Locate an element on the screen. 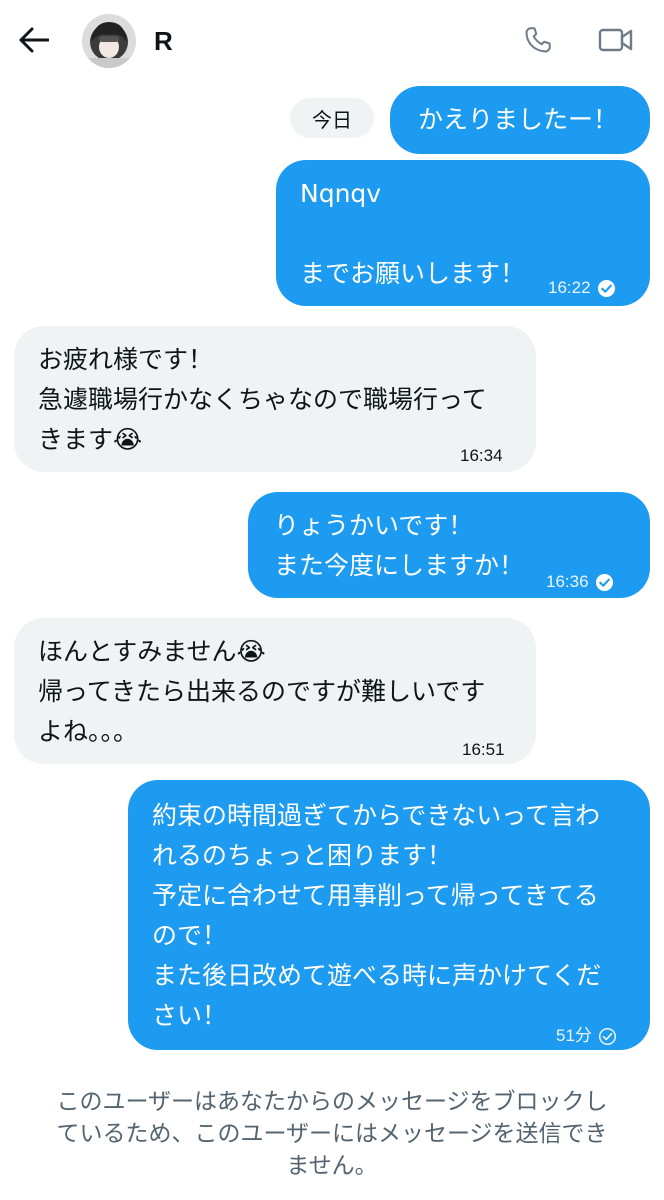 The height and width of the screenshot is (1200, 664). conversation-header: R is located at coordinates (332, 42).